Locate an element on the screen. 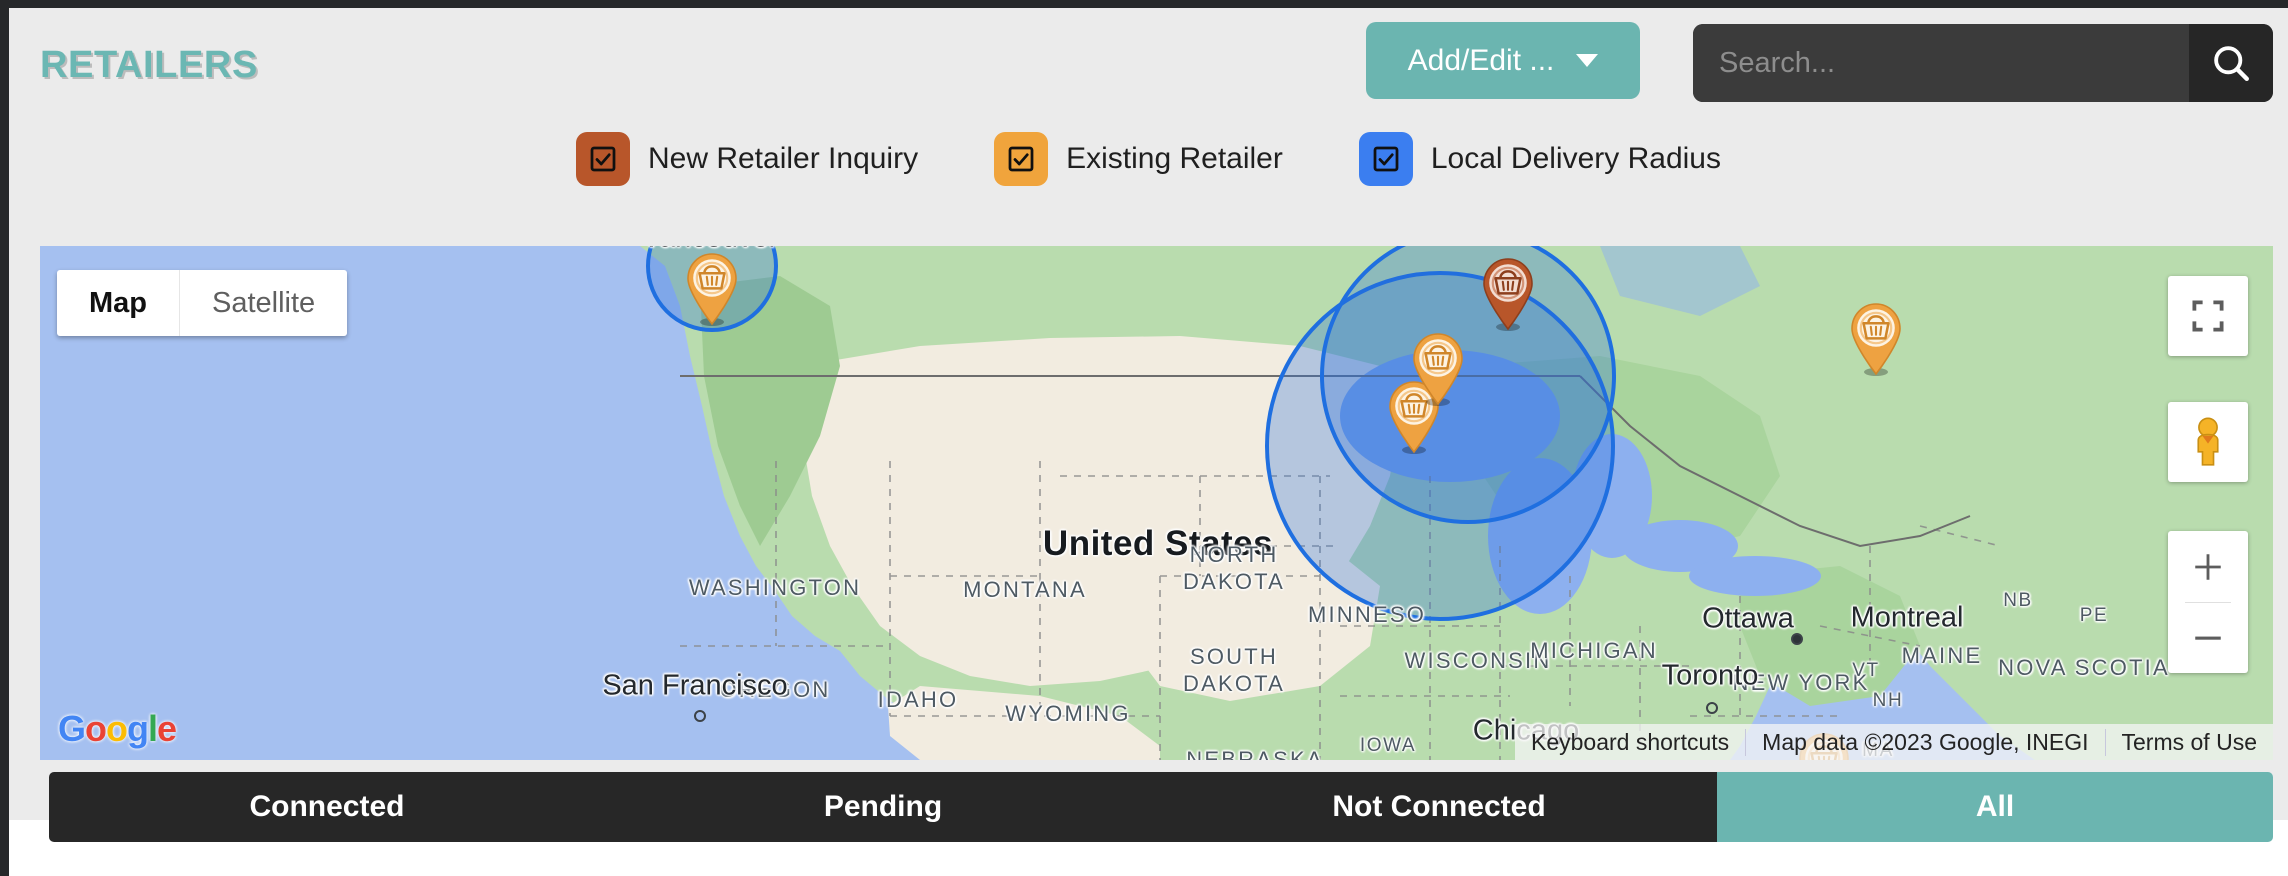 This screenshot has height=876, width=2288. fullscreen-button is located at coordinates (2208, 316).